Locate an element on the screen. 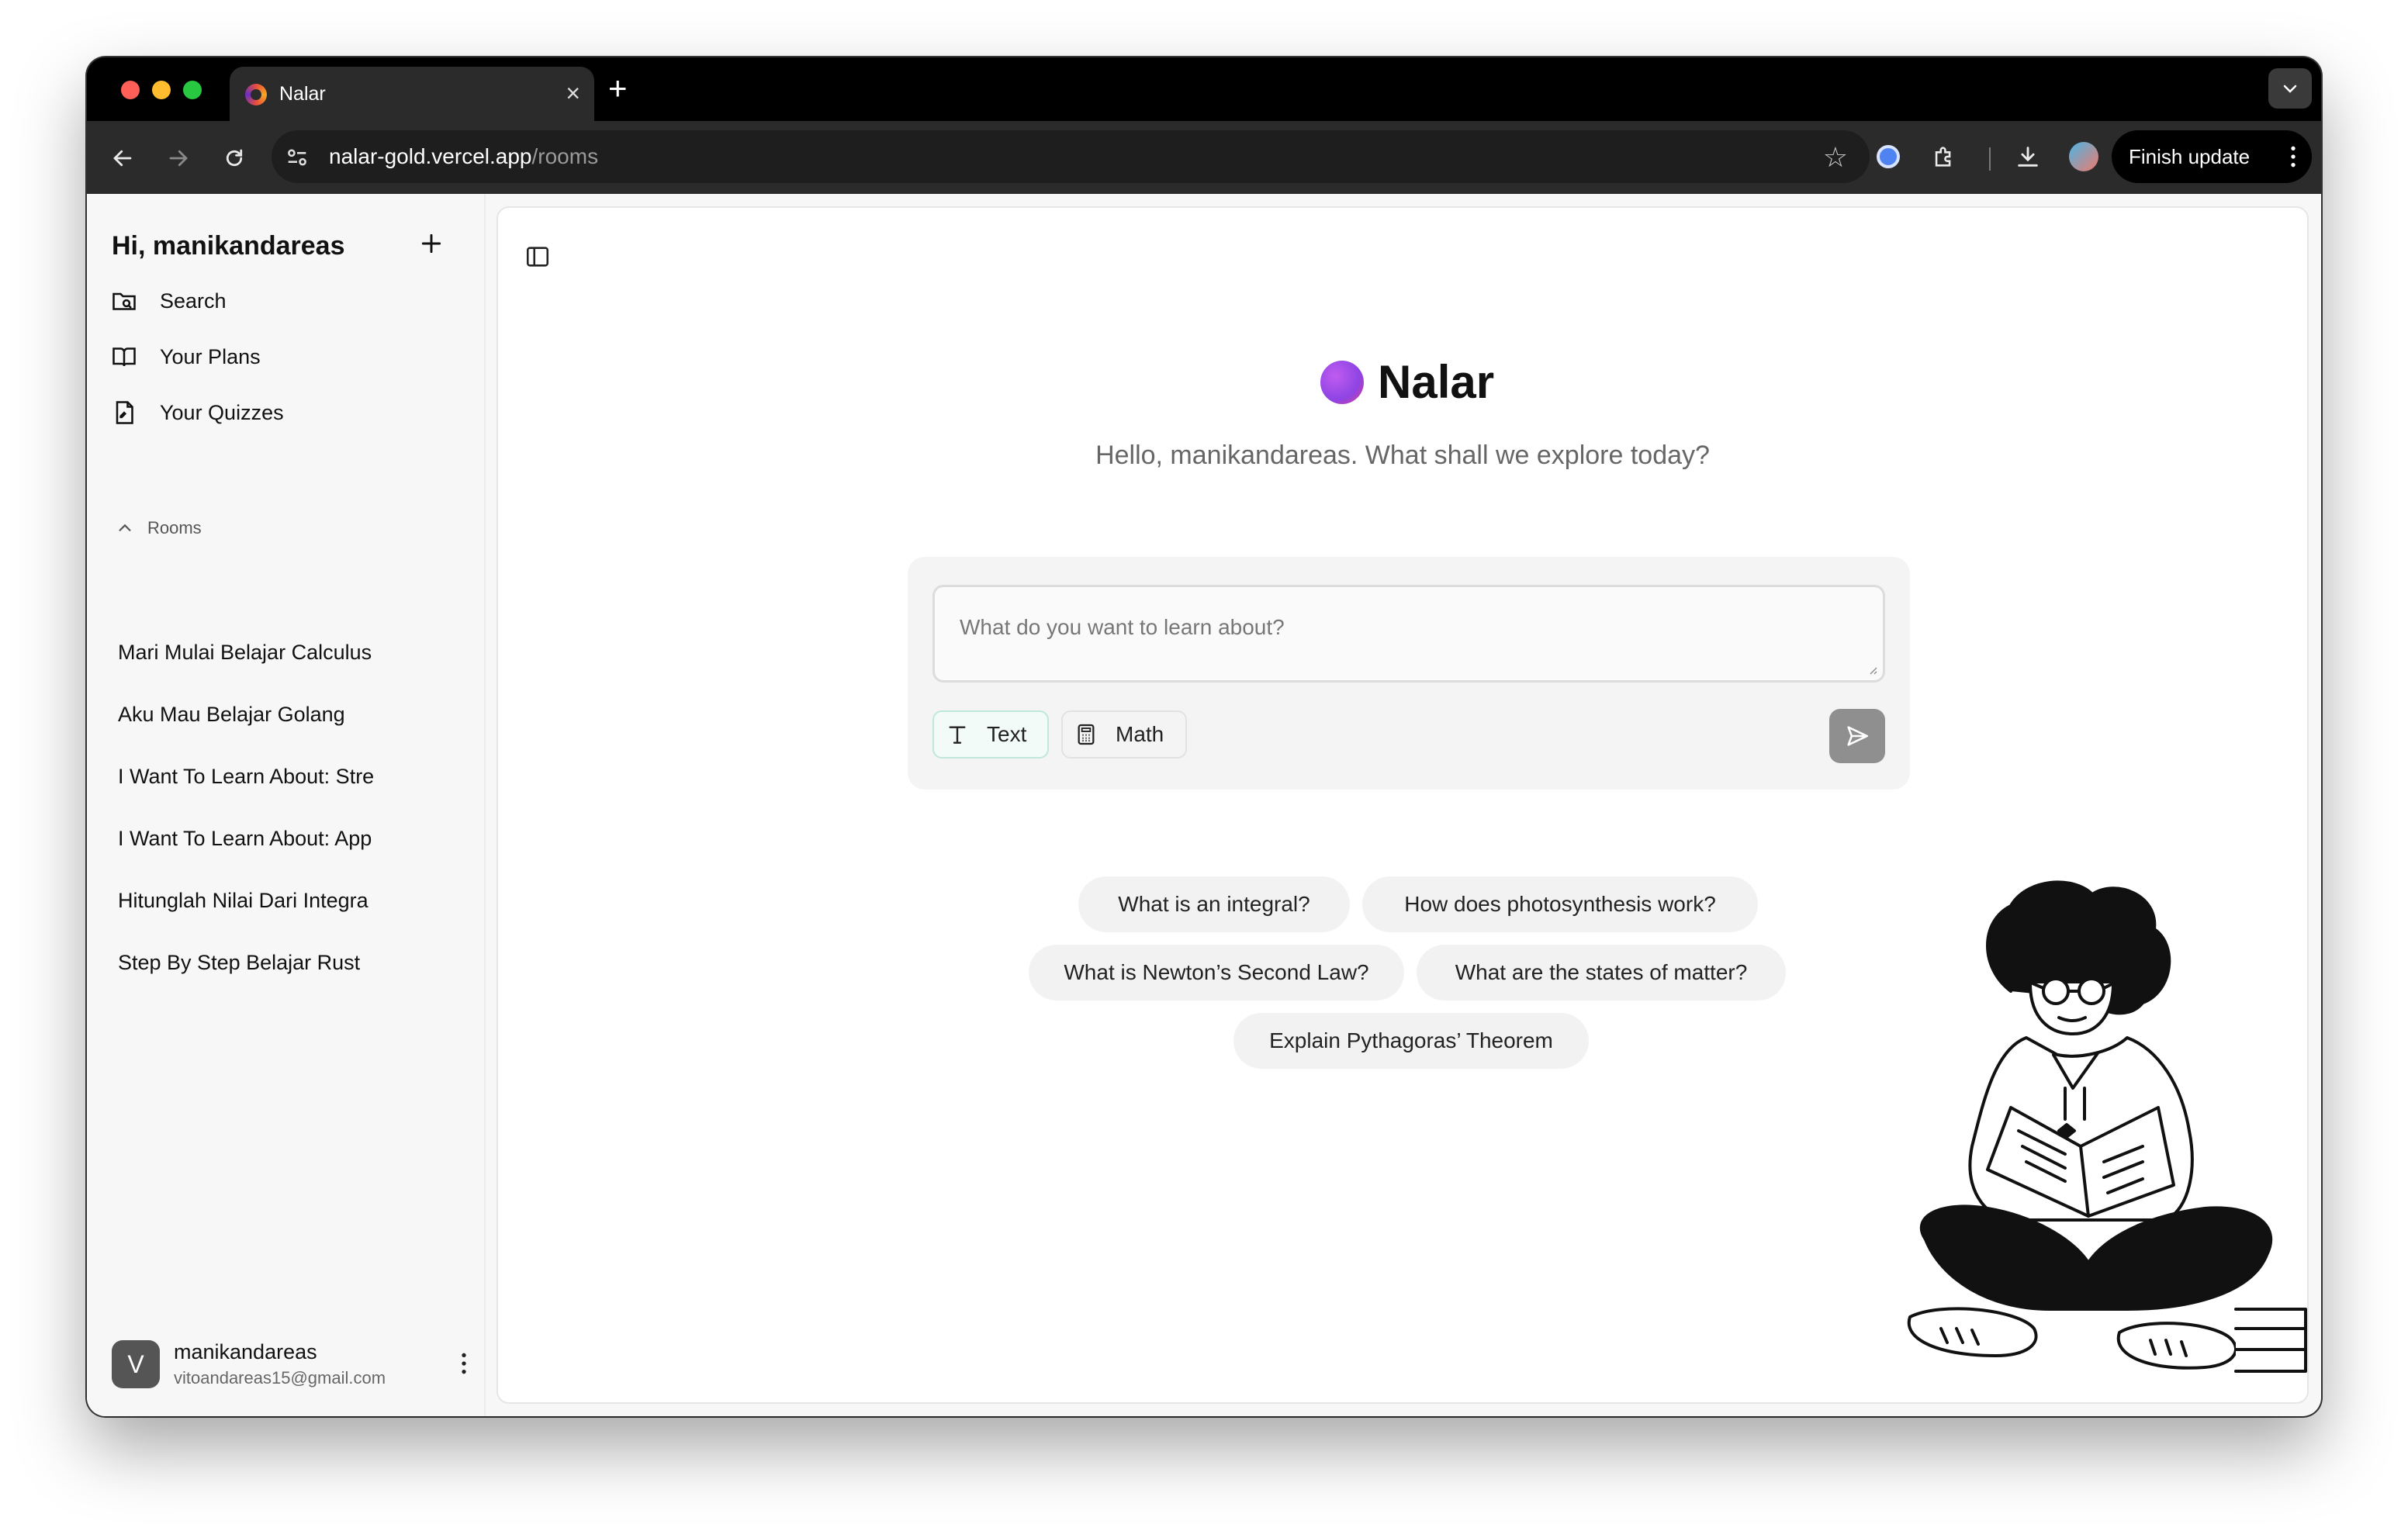  send-button is located at coordinates (1857, 736).